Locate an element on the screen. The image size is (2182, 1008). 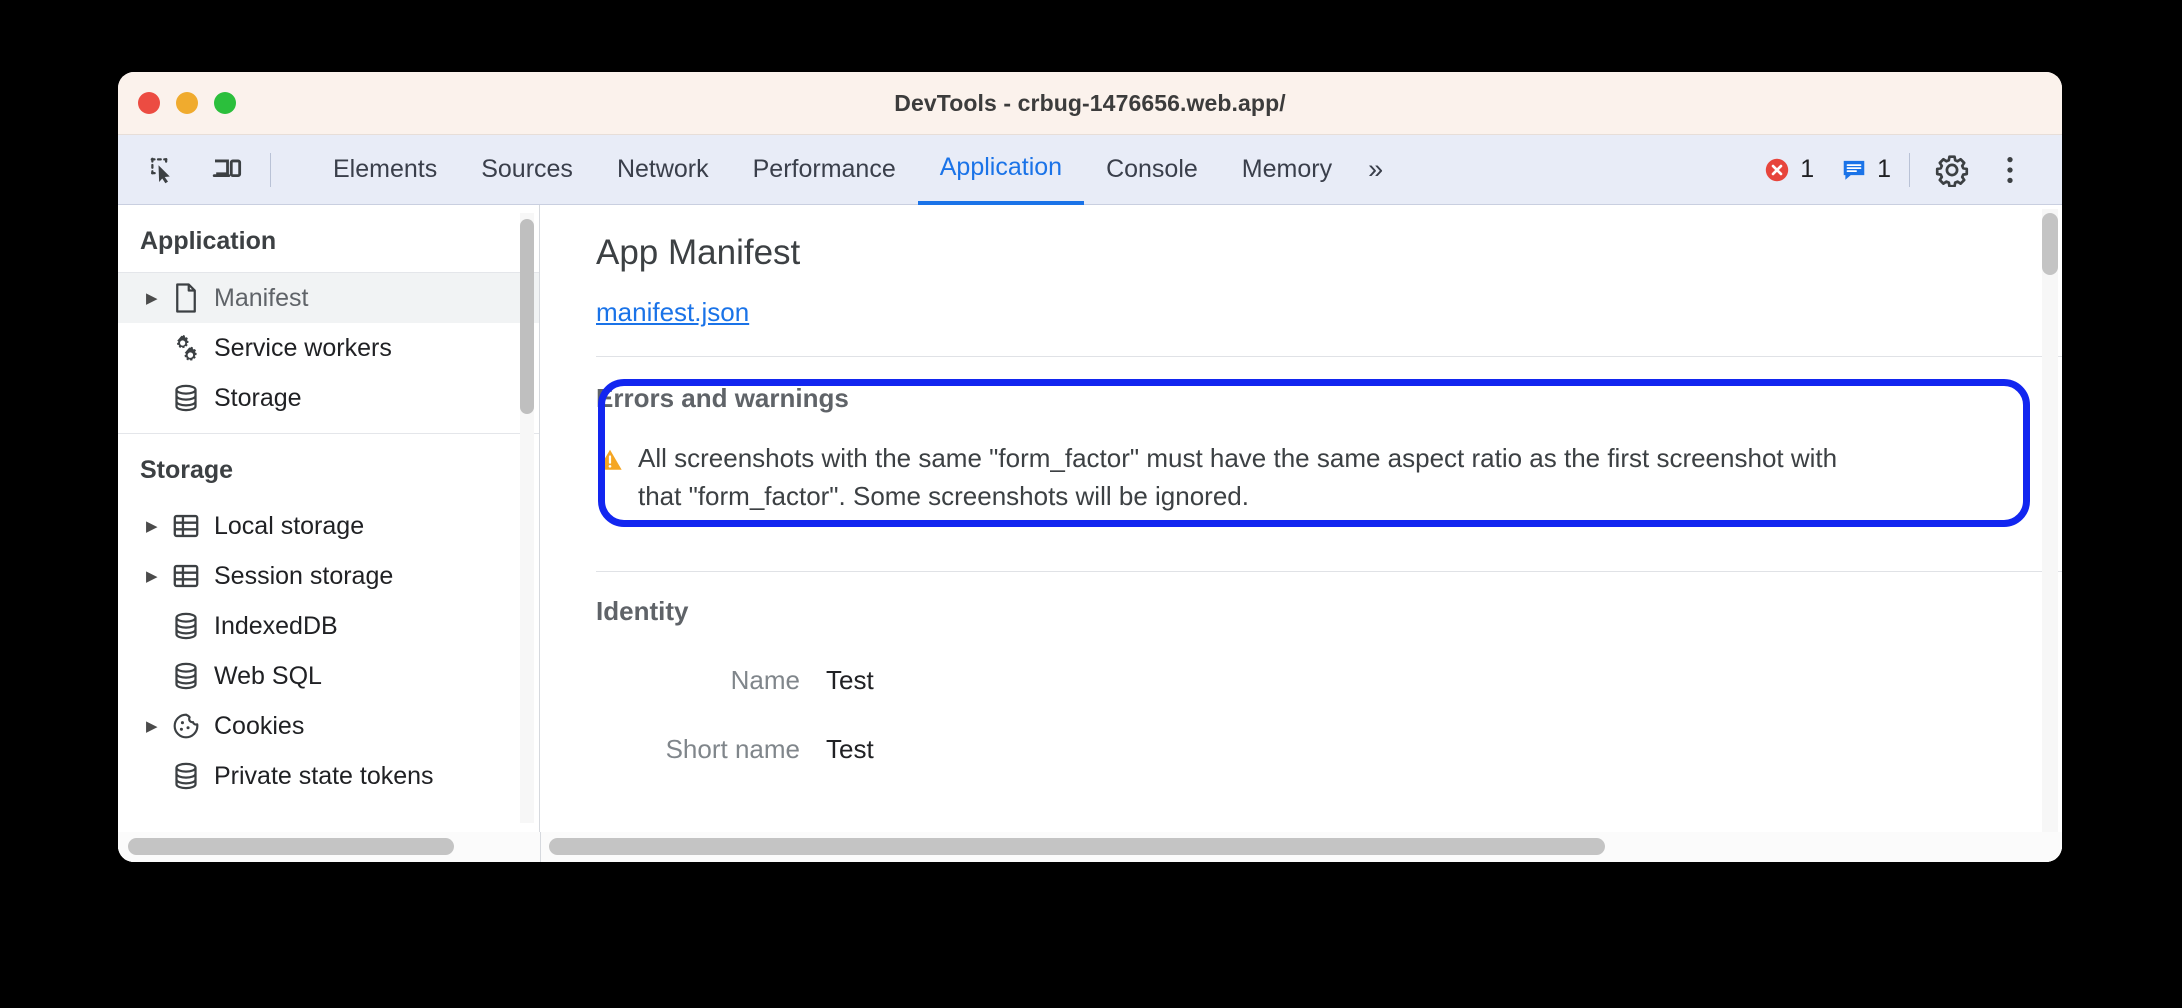
sidebar-item-indexeddb: ▶ IndexedDB is located at coordinates (328, 626).